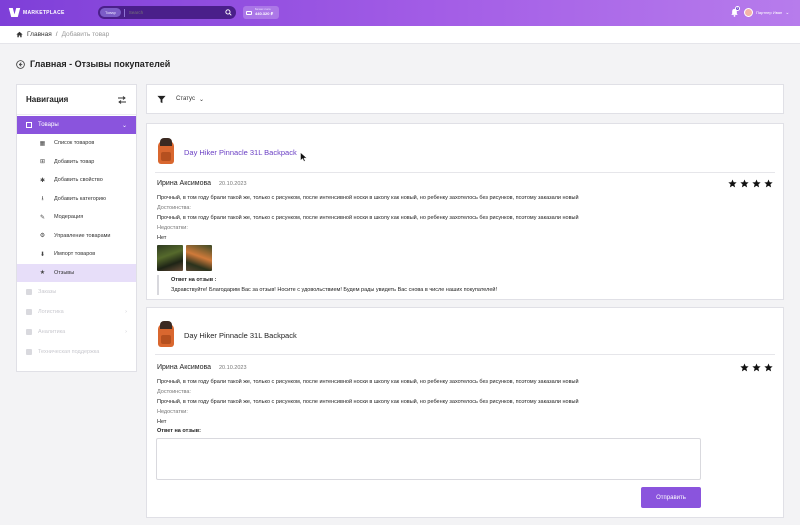  I want to click on search-input, so click(175, 12).